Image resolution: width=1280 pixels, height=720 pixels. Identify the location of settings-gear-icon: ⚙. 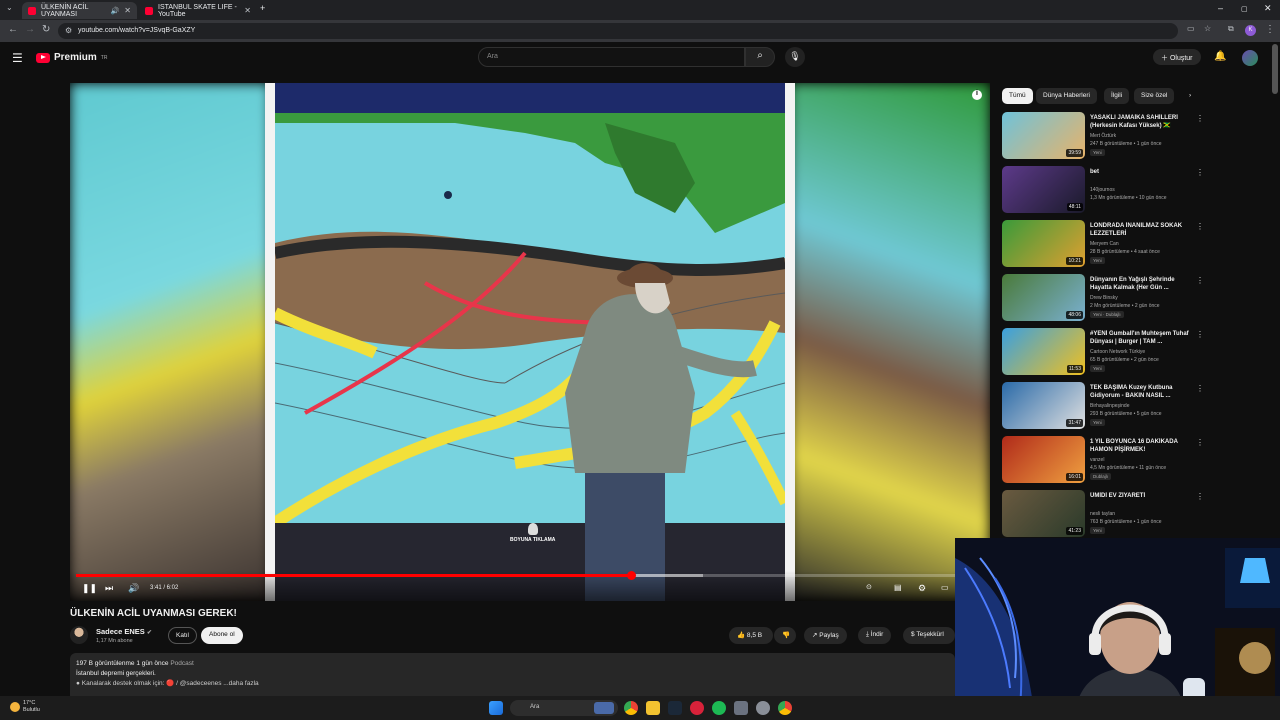
(922, 588).